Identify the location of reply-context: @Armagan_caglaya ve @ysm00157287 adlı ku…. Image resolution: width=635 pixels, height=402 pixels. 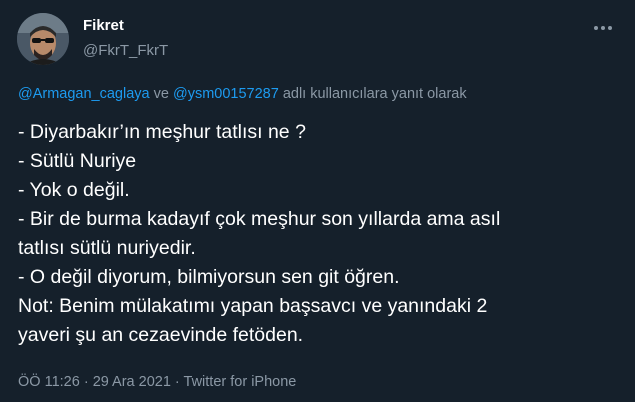
(242, 94).